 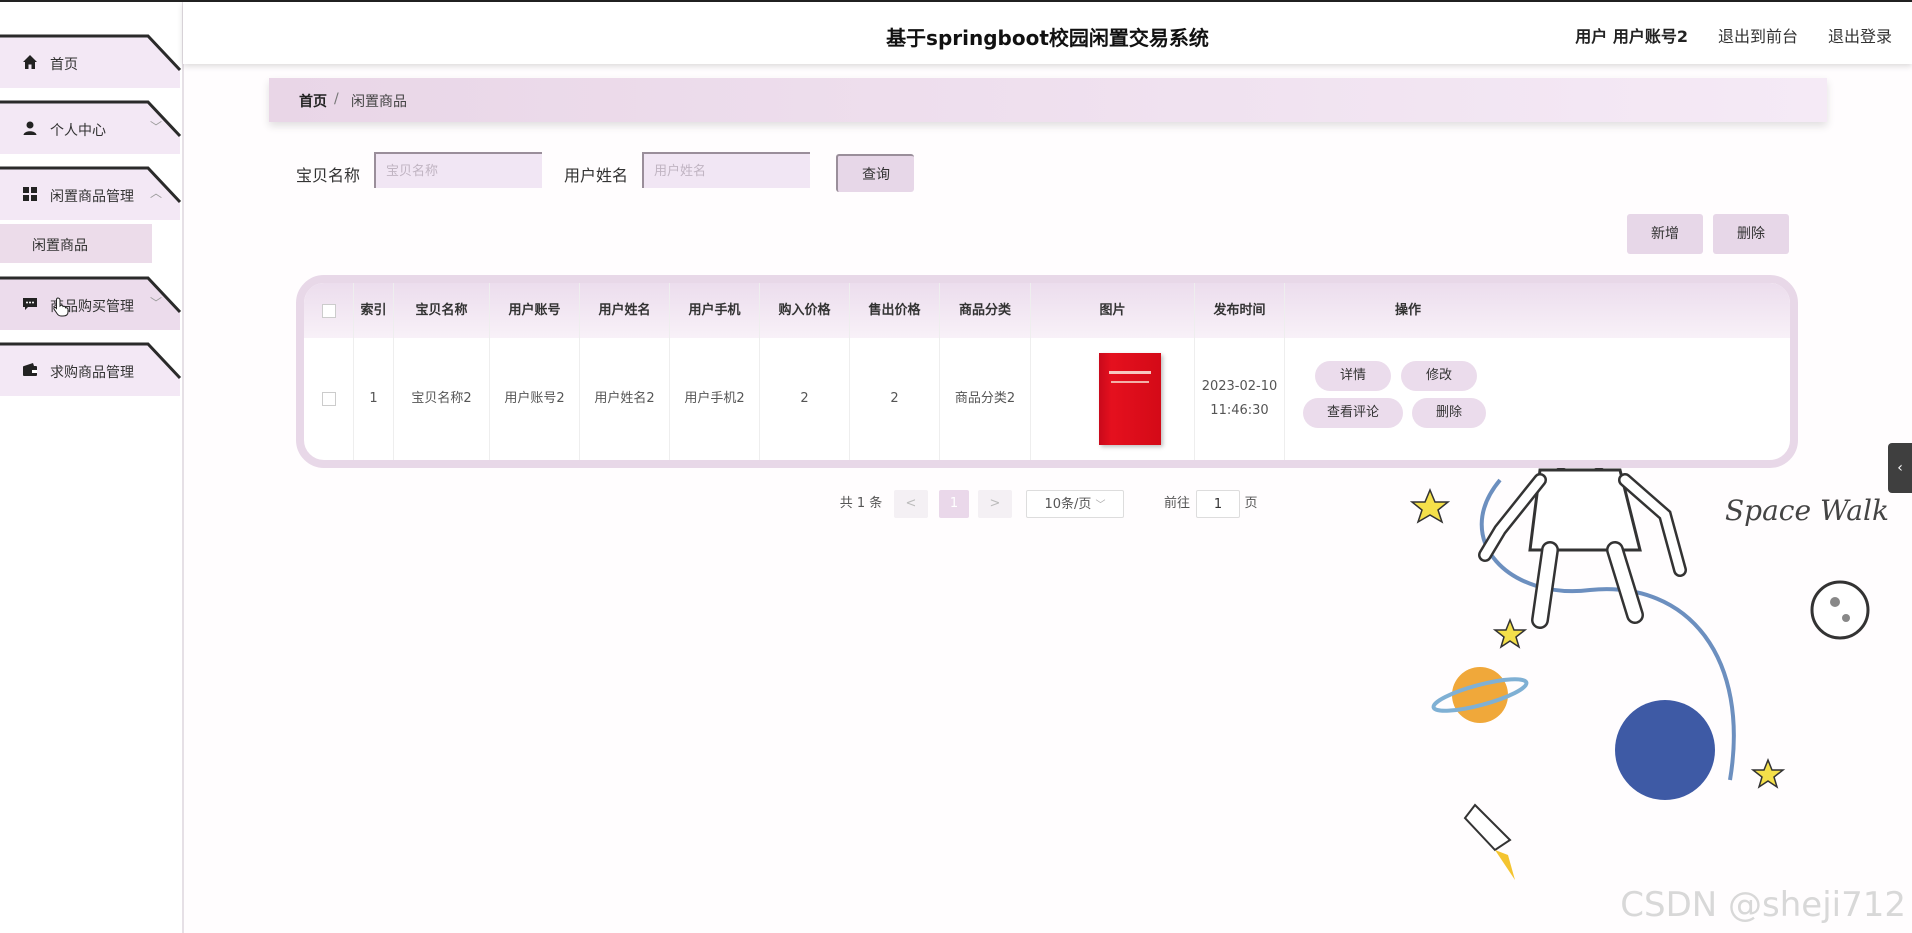 I want to click on breadcrumb: 首页 / 闲置商品, so click(x=1048, y=100).